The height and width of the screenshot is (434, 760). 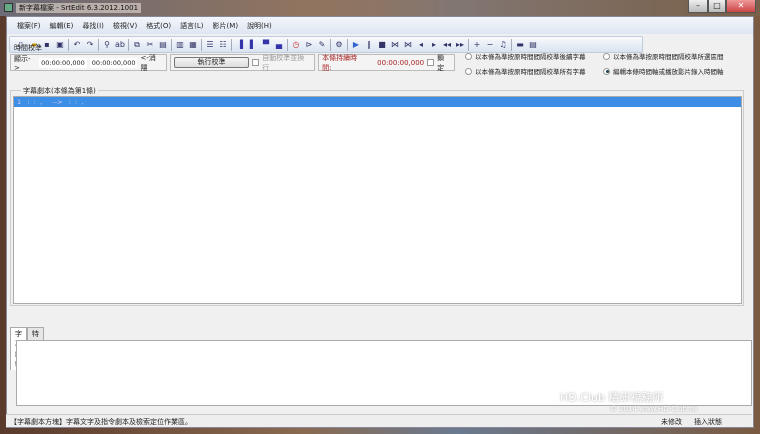 I want to click on lock-checkbox, so click(x=431, y=62).